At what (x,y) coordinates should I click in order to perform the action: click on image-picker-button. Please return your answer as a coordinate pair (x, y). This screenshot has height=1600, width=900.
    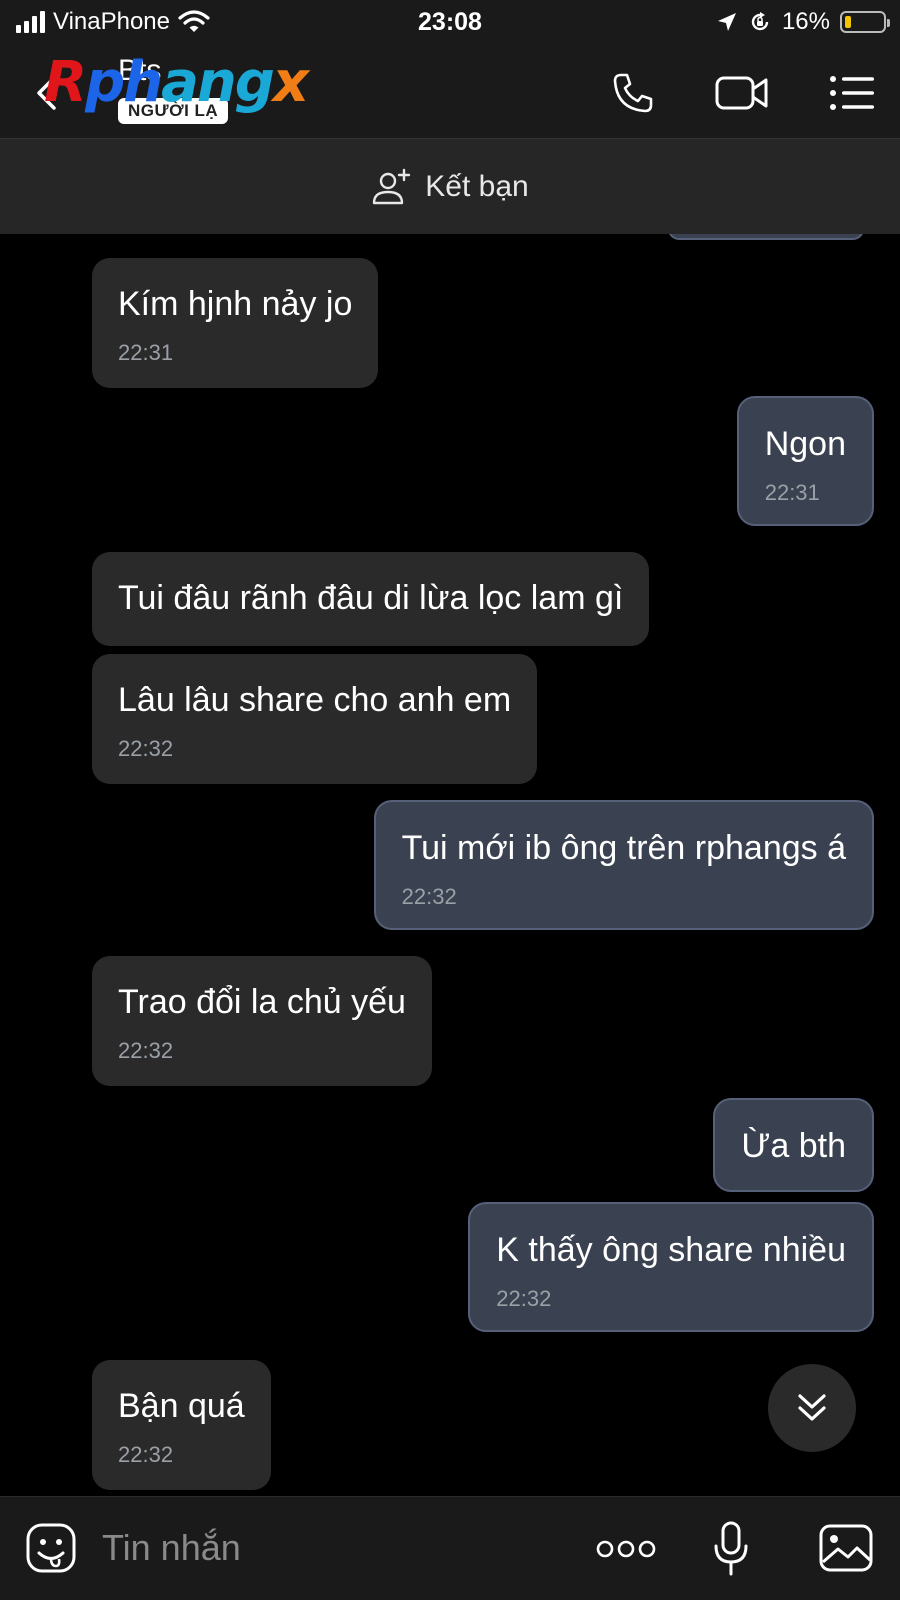
    Looking at the image, I should click on (846, 1548).